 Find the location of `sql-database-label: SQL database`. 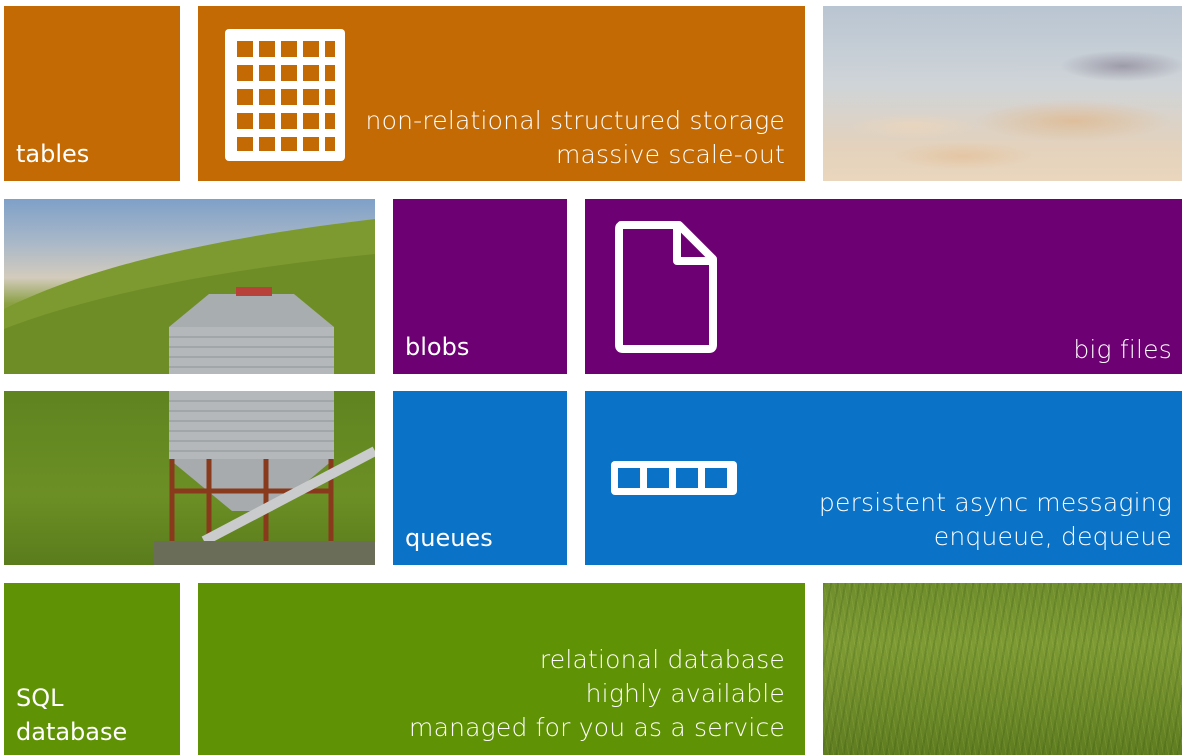

sql-database-label: SQL database is located at coordinates (71, 715).